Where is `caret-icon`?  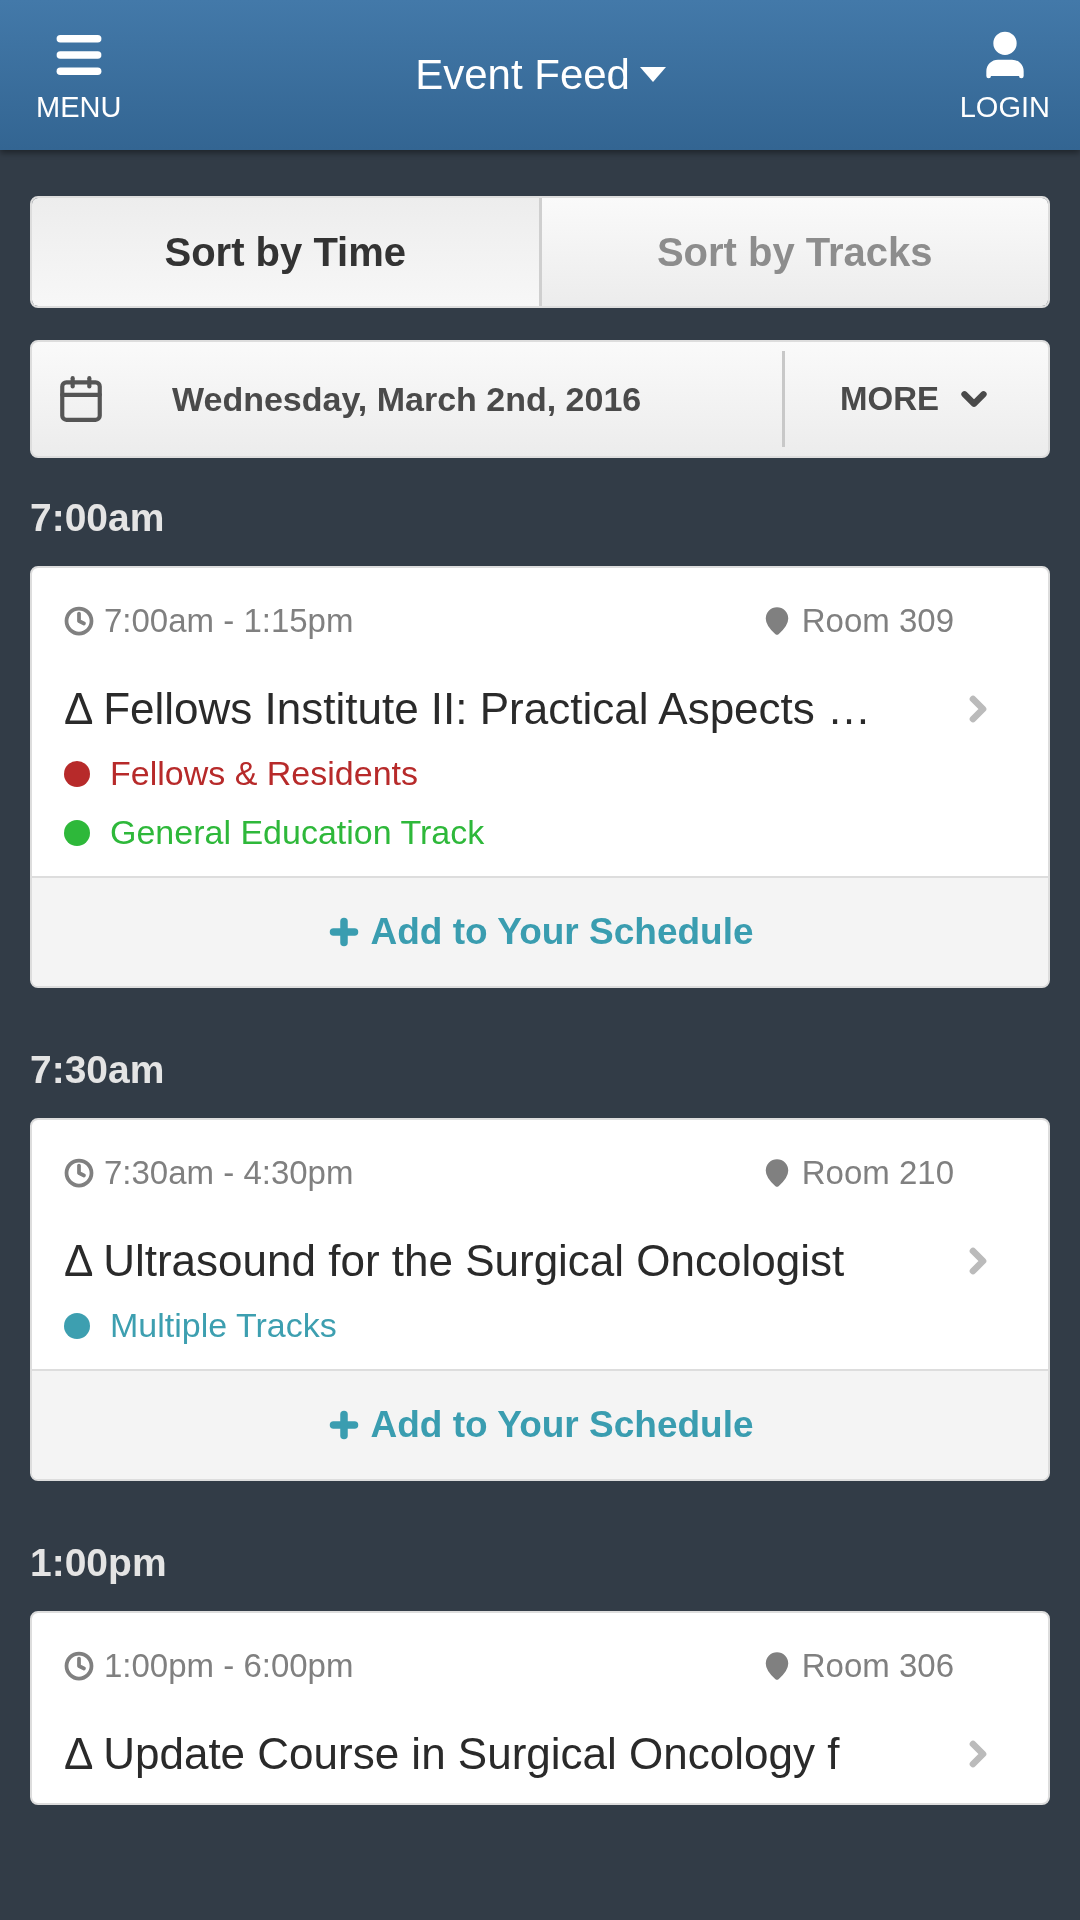 caret-icon is located at coordinates (652, 75).